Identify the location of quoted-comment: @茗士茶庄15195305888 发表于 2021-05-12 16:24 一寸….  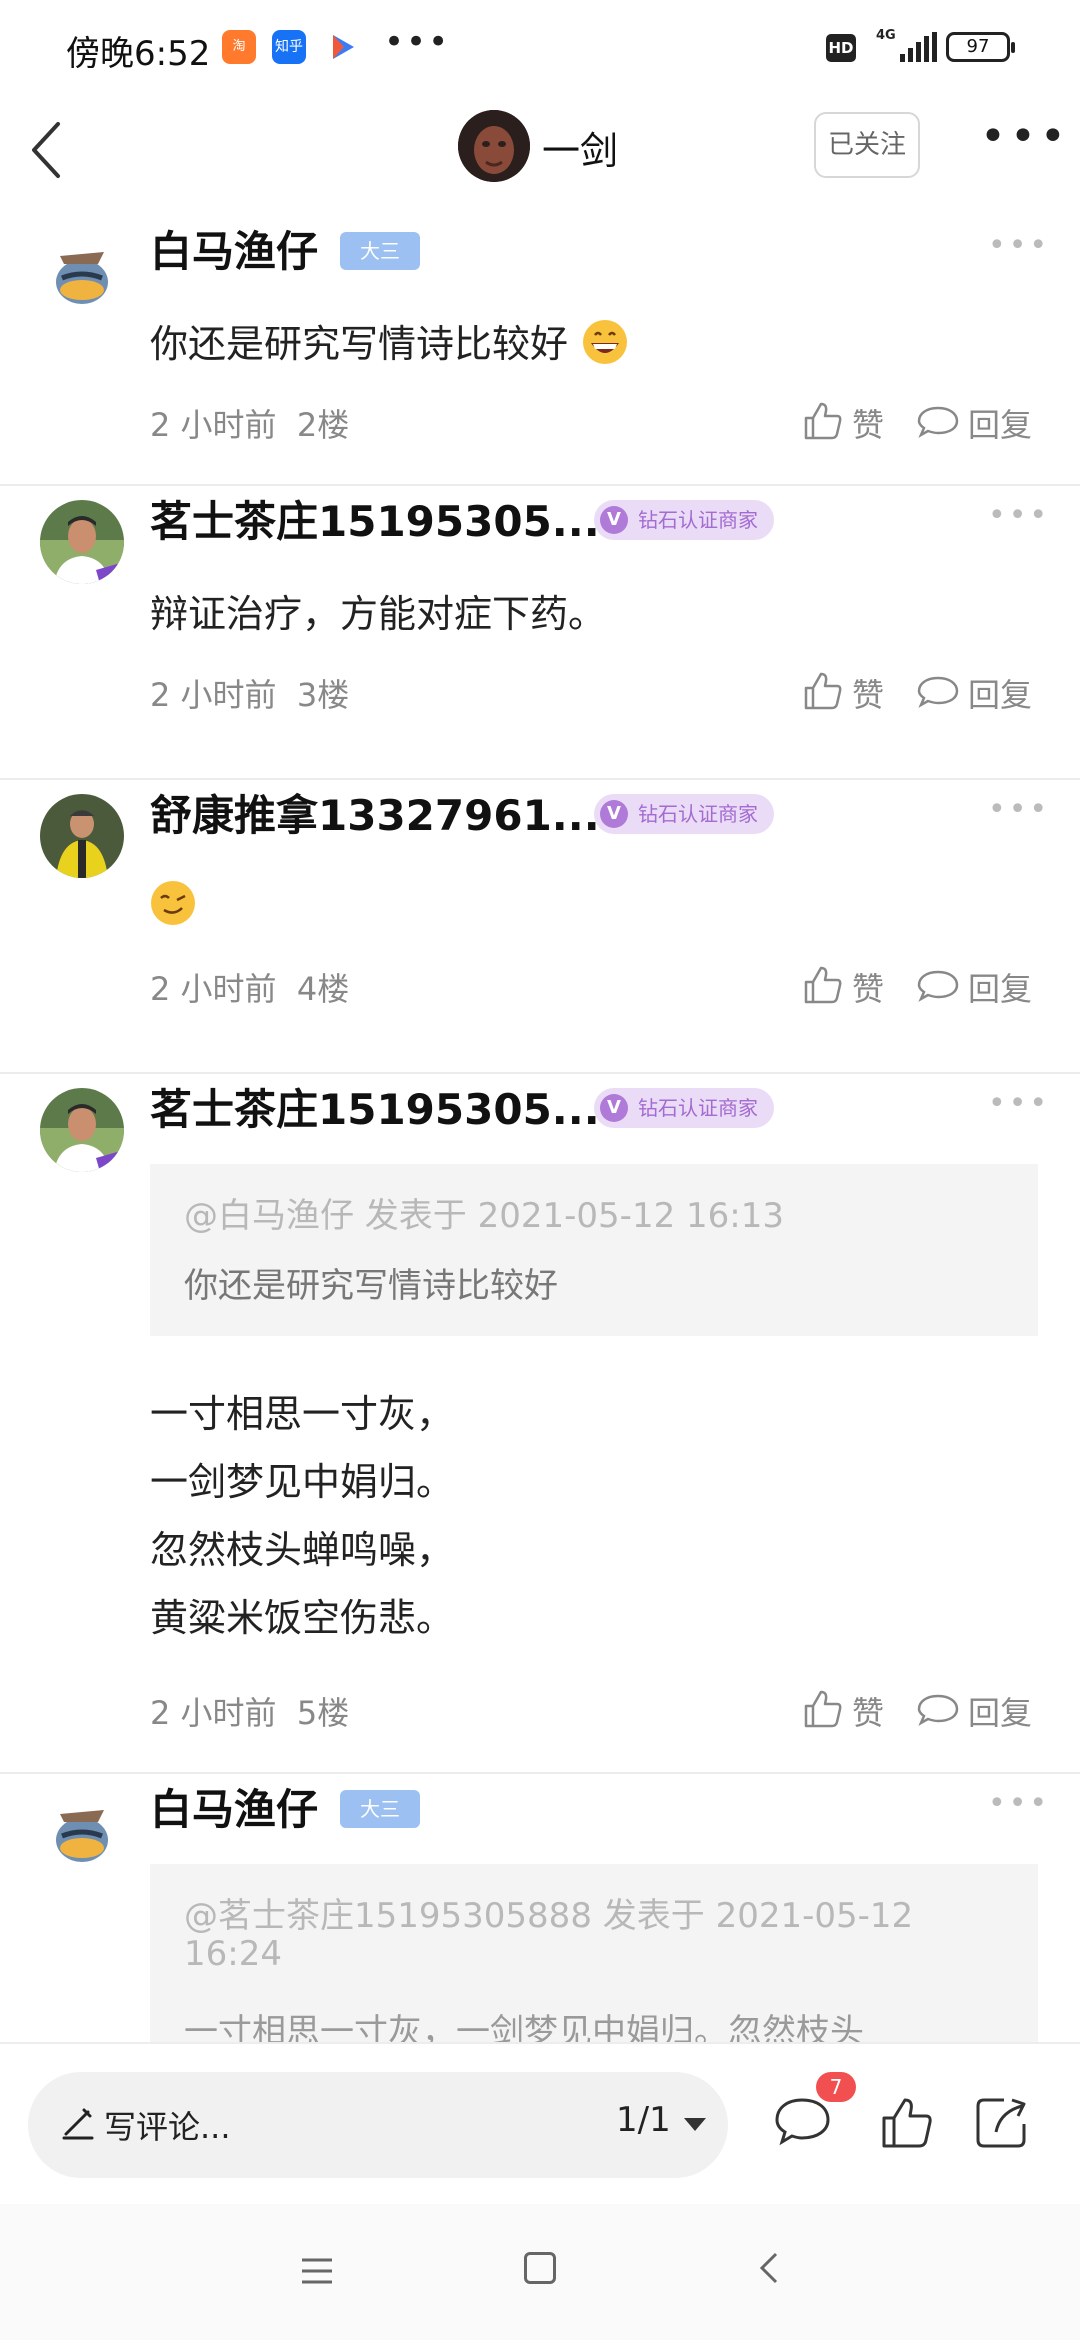
(594, 1953).